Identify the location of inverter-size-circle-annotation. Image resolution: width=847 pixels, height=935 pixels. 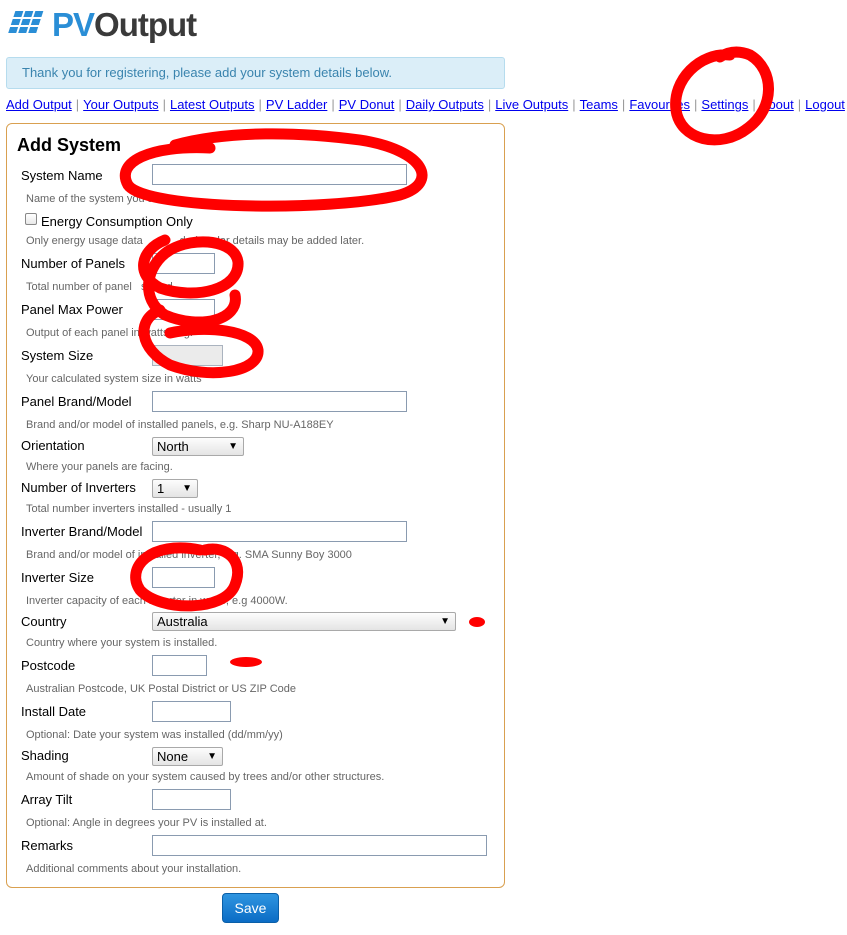
(187, 577).